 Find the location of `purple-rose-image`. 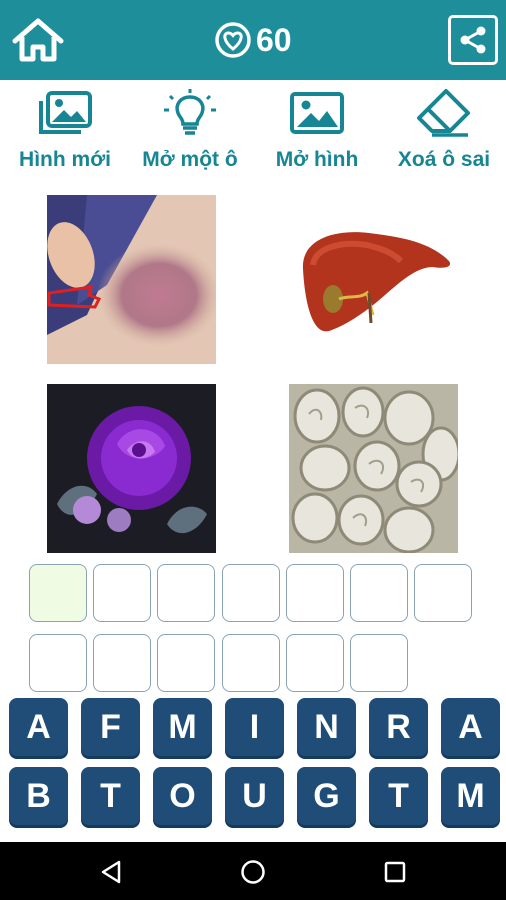

purple-rose-image is located at coordinates (131, 468).